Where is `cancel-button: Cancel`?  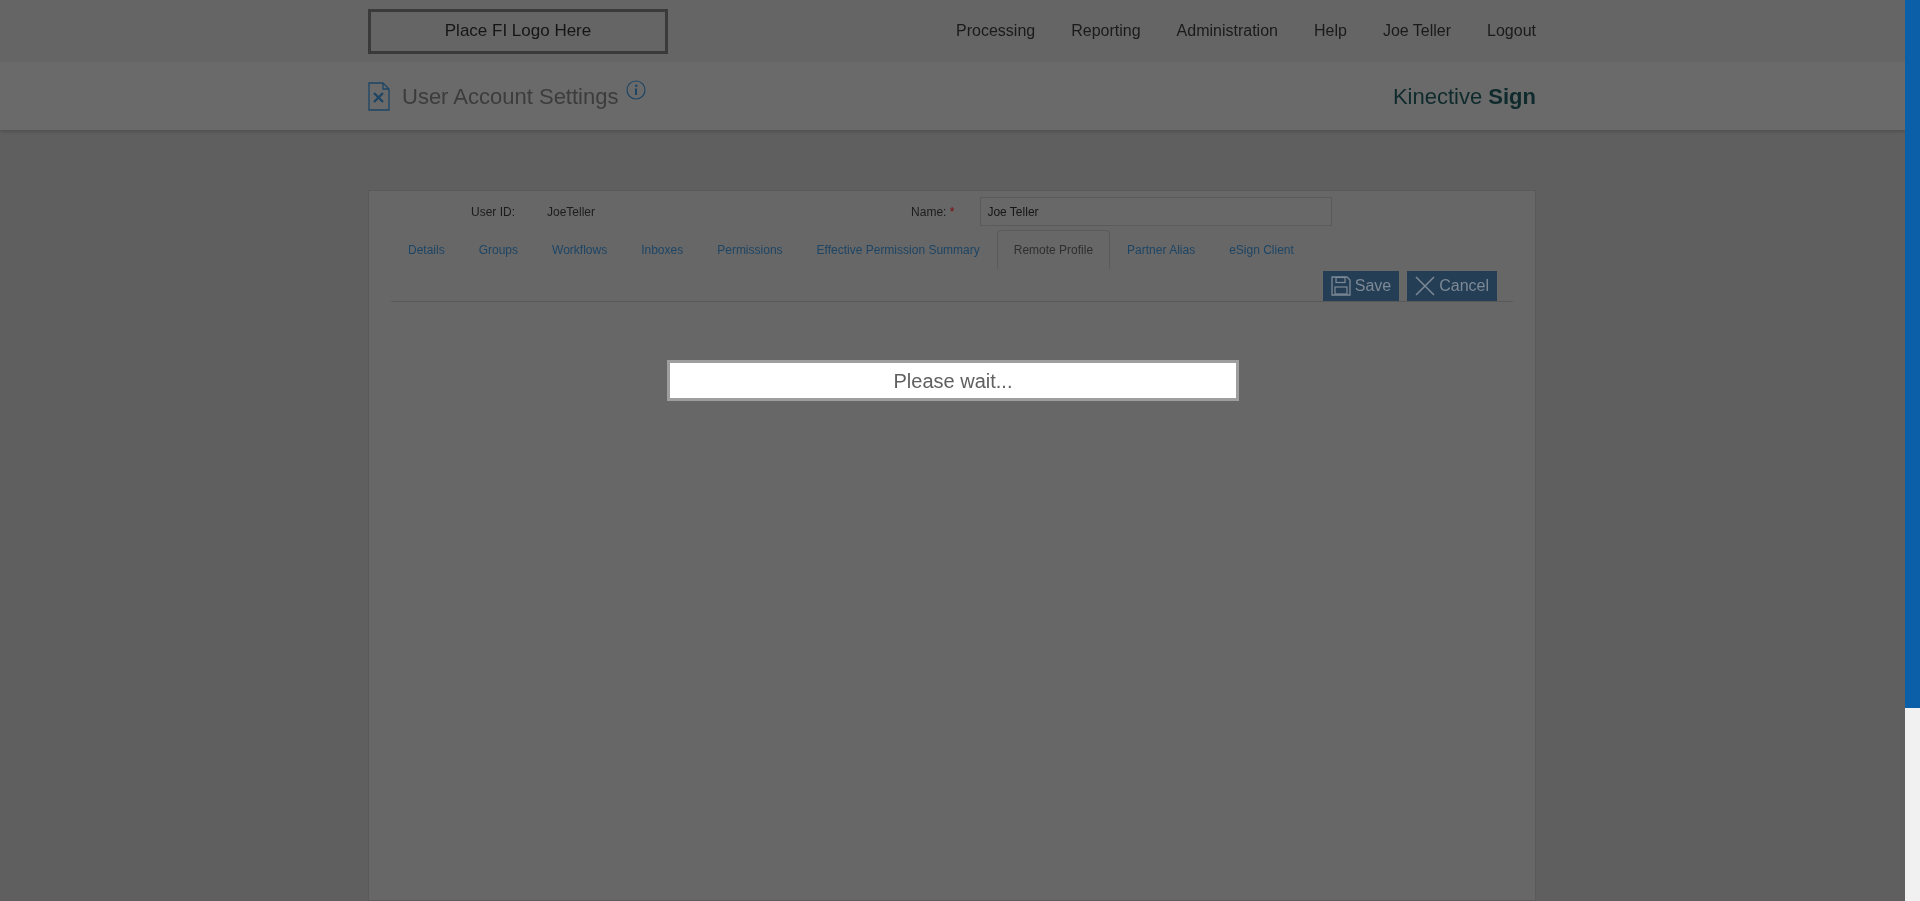 cancel-button: Cancel is located at coordinates (1452, 286).